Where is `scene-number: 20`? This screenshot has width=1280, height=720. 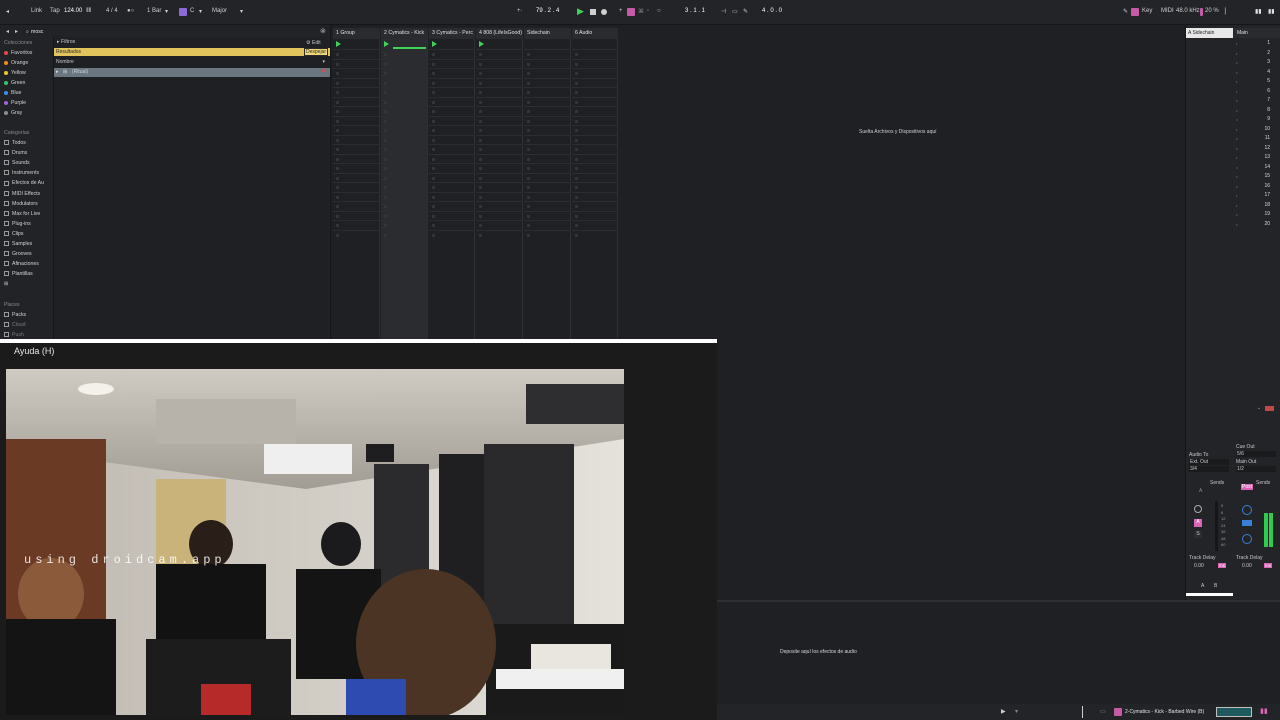
scene-number: 20 is located at coordinates (1267, 224).